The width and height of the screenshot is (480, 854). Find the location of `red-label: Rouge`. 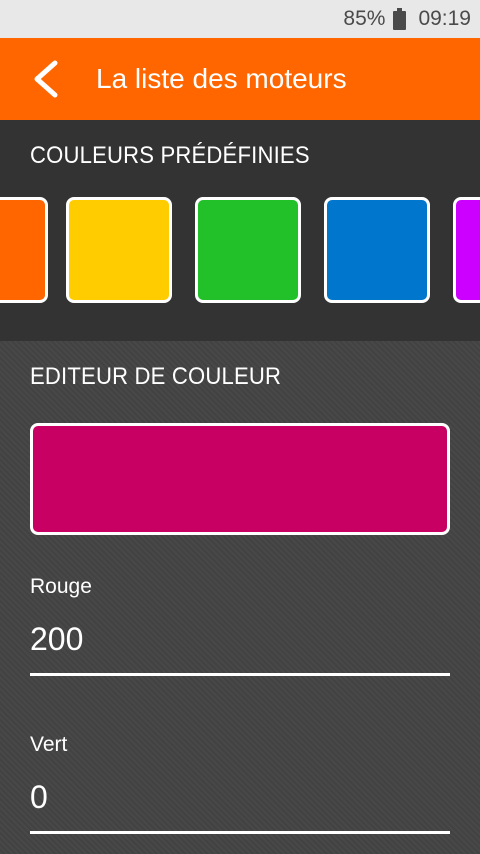

red-label: Rouge is located at coordinates (61, 586).